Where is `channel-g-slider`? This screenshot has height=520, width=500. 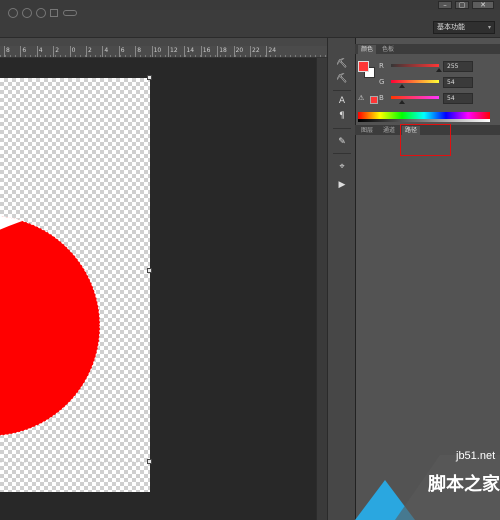
channel-g-slider is located at coordinates (415, 81).